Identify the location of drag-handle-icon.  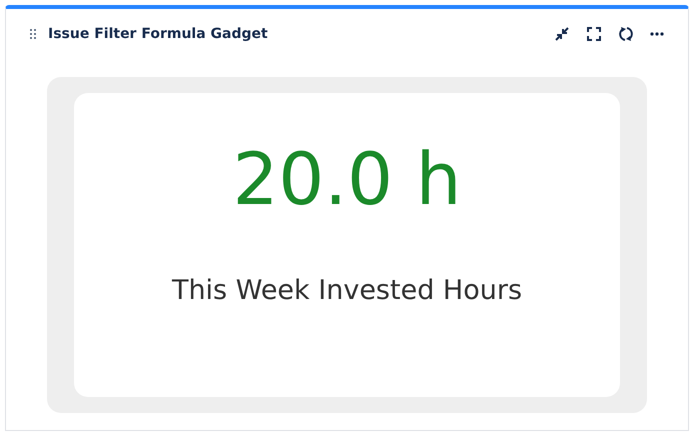
(33, 34).